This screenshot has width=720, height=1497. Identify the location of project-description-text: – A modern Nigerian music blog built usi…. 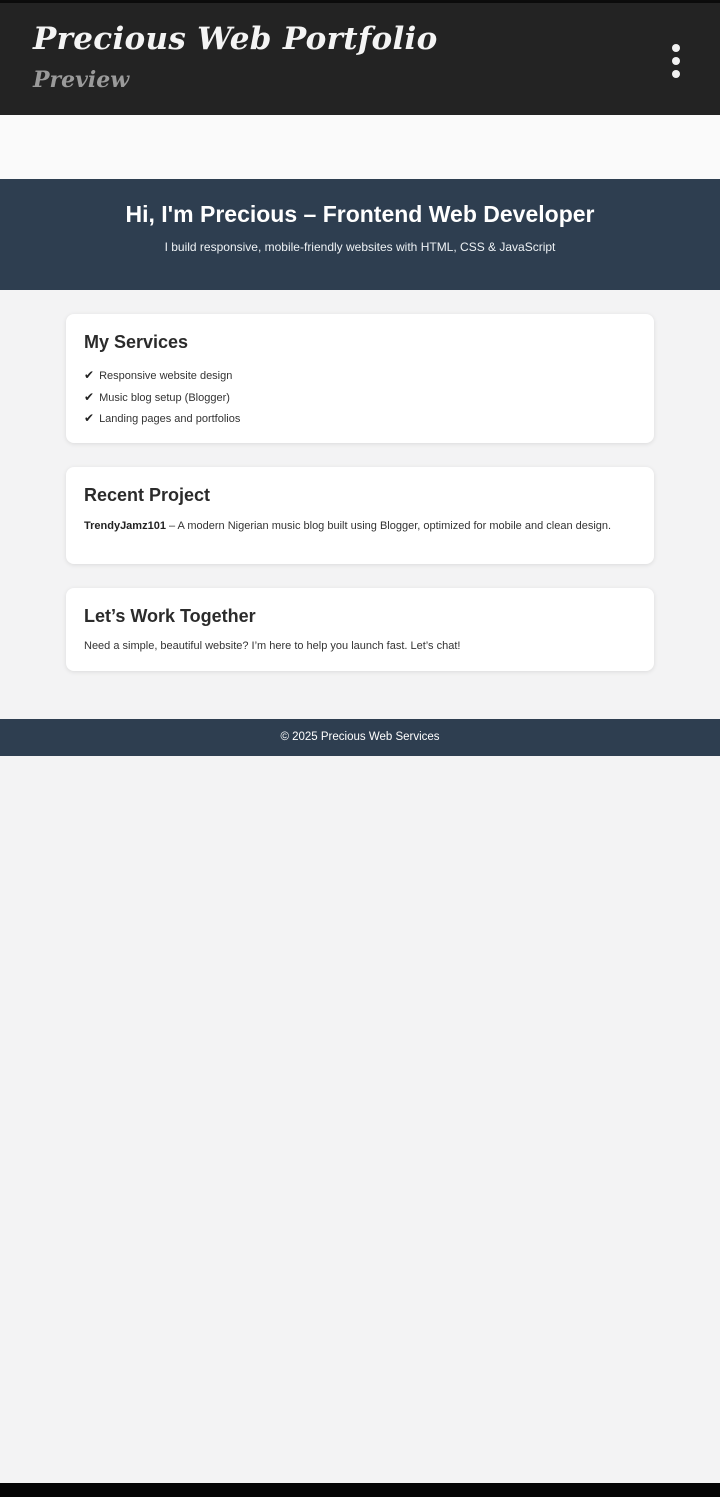
(388, 526).